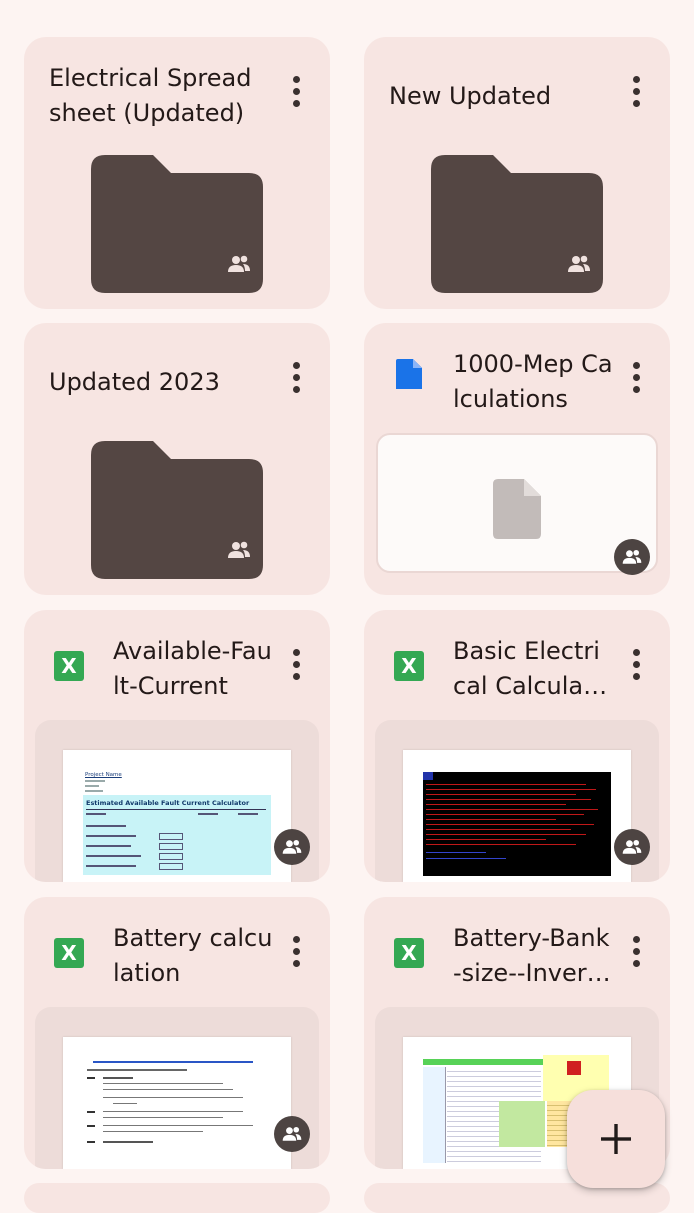 This screenshot has width=694, height=1213. I want to click on docs-file-icon, so click(409, 374).